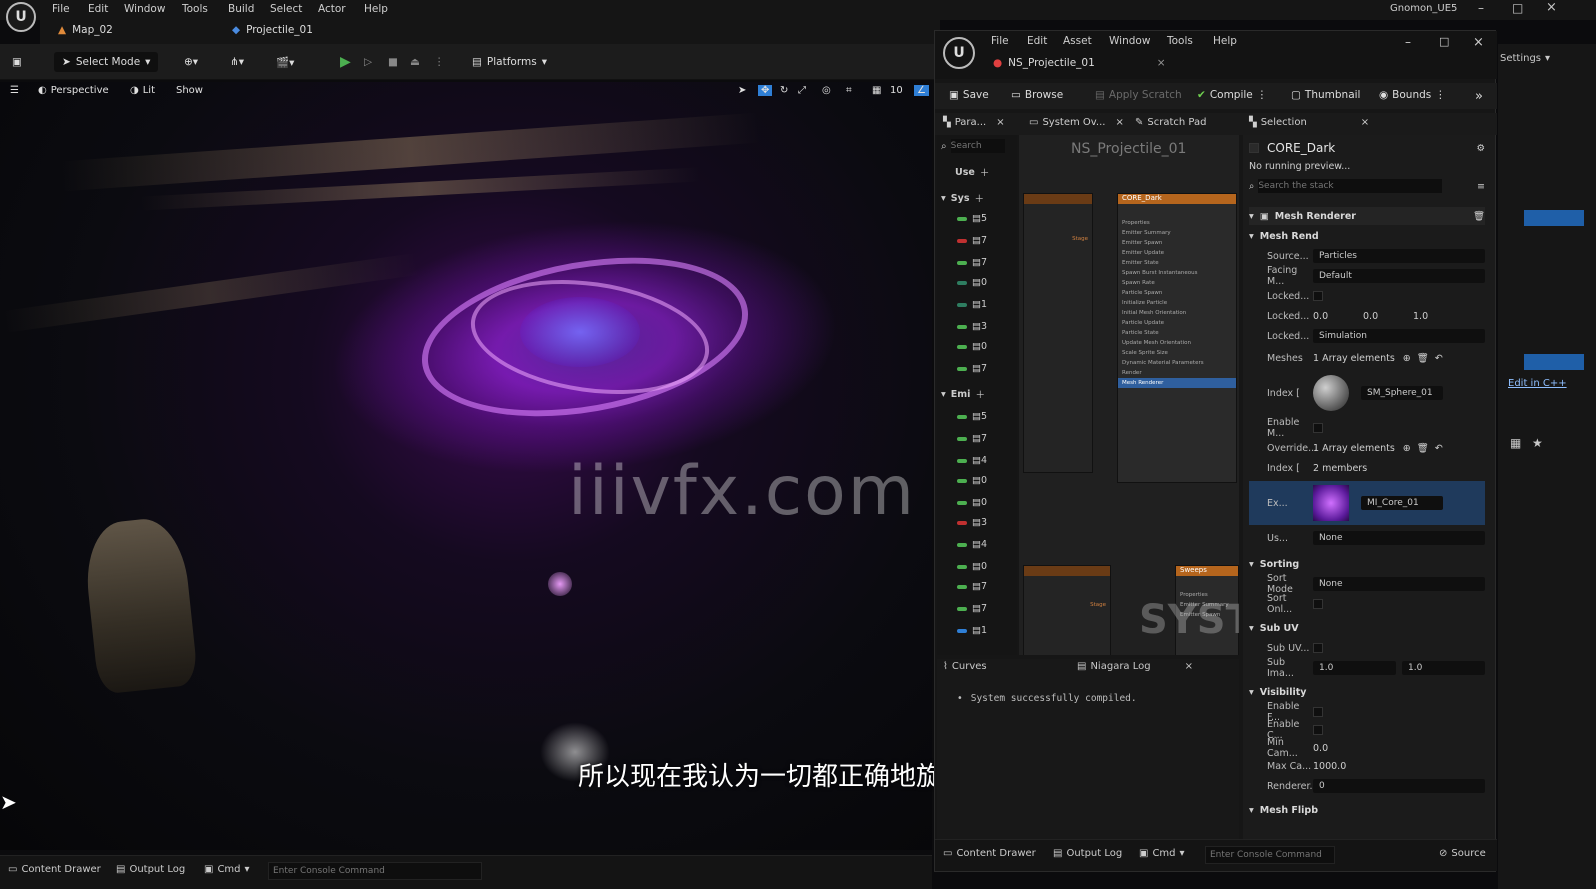 Image resolution: width=1596 pixels, height=889 pixels. I want to click on ng-browse-button: ▭ Browse, so click(1037, 95).